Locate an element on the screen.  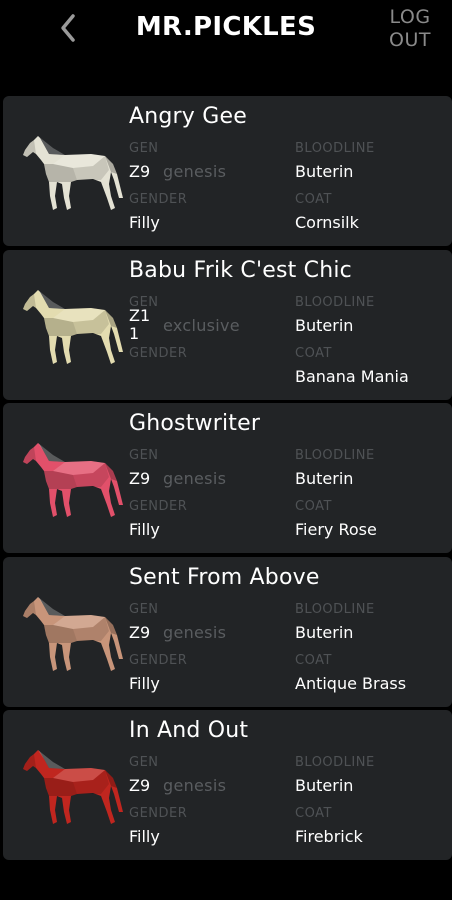
horse-name: Angry Gee is located at coordinates (188, 116).